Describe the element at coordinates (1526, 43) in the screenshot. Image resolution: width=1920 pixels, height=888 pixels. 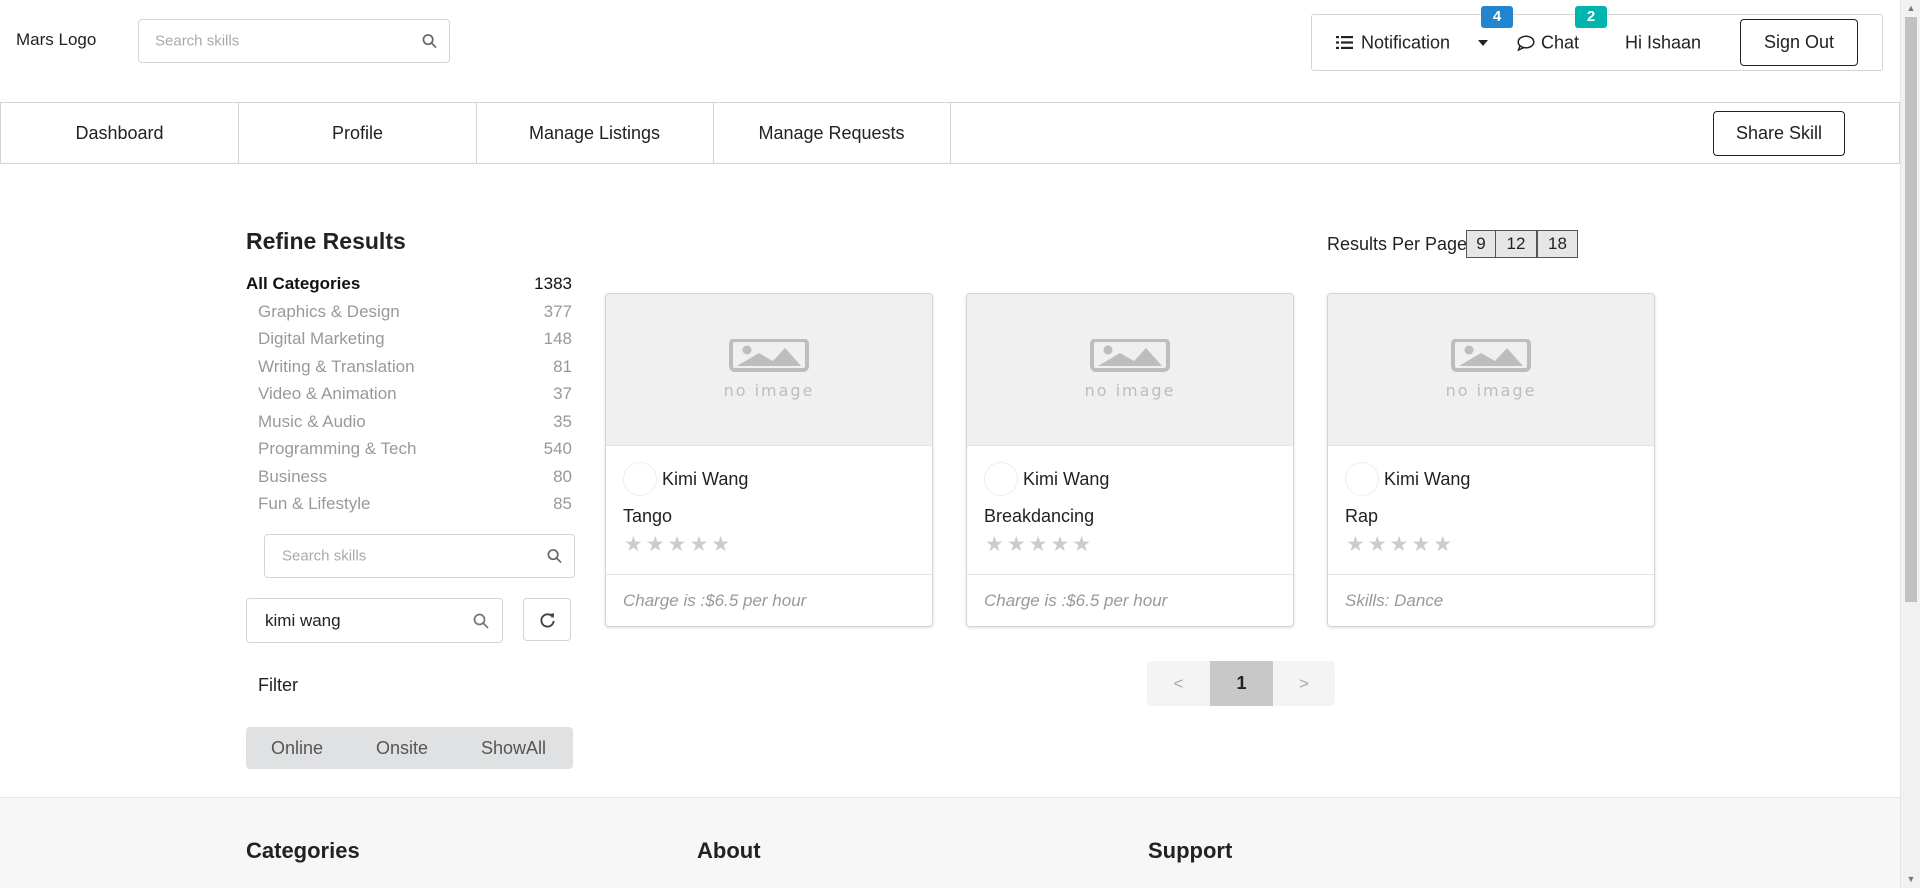
I see `chat-icon` at that location.